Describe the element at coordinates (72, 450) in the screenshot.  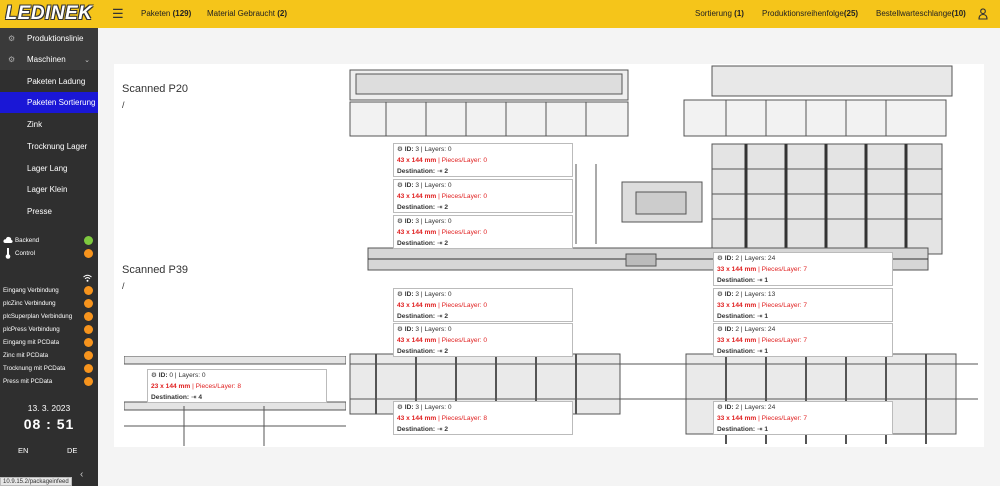
I see `lang-de-button: DE` at that location.